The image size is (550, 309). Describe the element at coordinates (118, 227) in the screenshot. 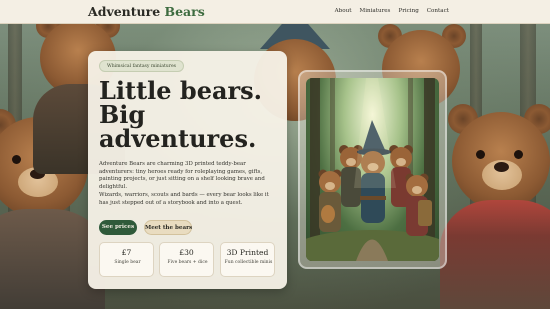

I see `see-prices-button: See prices` at that location.